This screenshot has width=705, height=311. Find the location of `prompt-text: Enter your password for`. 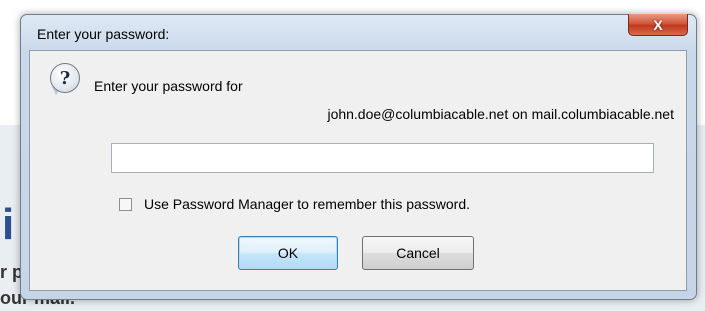

prompt-text: Enter your password for is located at coordinates (168, 86).